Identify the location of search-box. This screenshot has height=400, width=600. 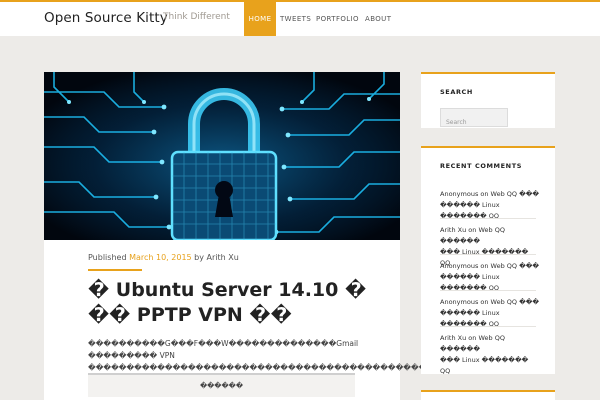
(474, 119).